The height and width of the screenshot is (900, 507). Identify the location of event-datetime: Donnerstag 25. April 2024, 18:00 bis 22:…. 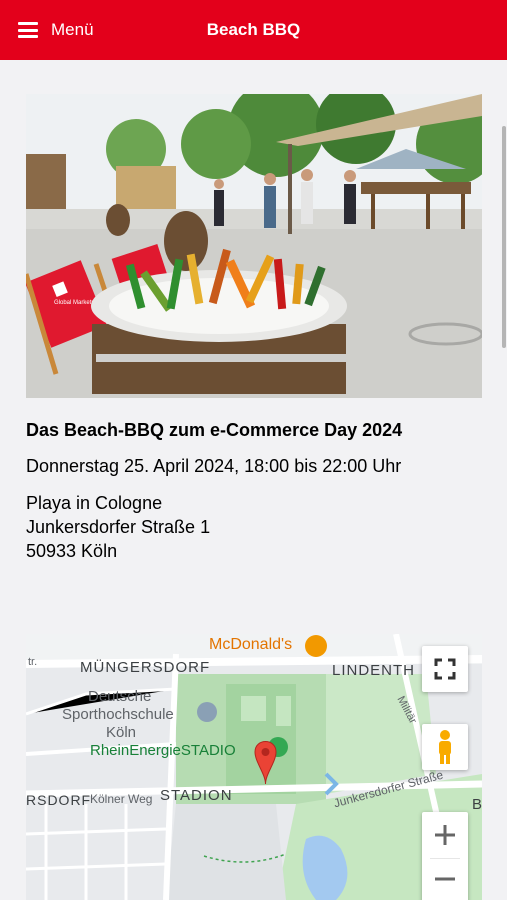
(214, 466).